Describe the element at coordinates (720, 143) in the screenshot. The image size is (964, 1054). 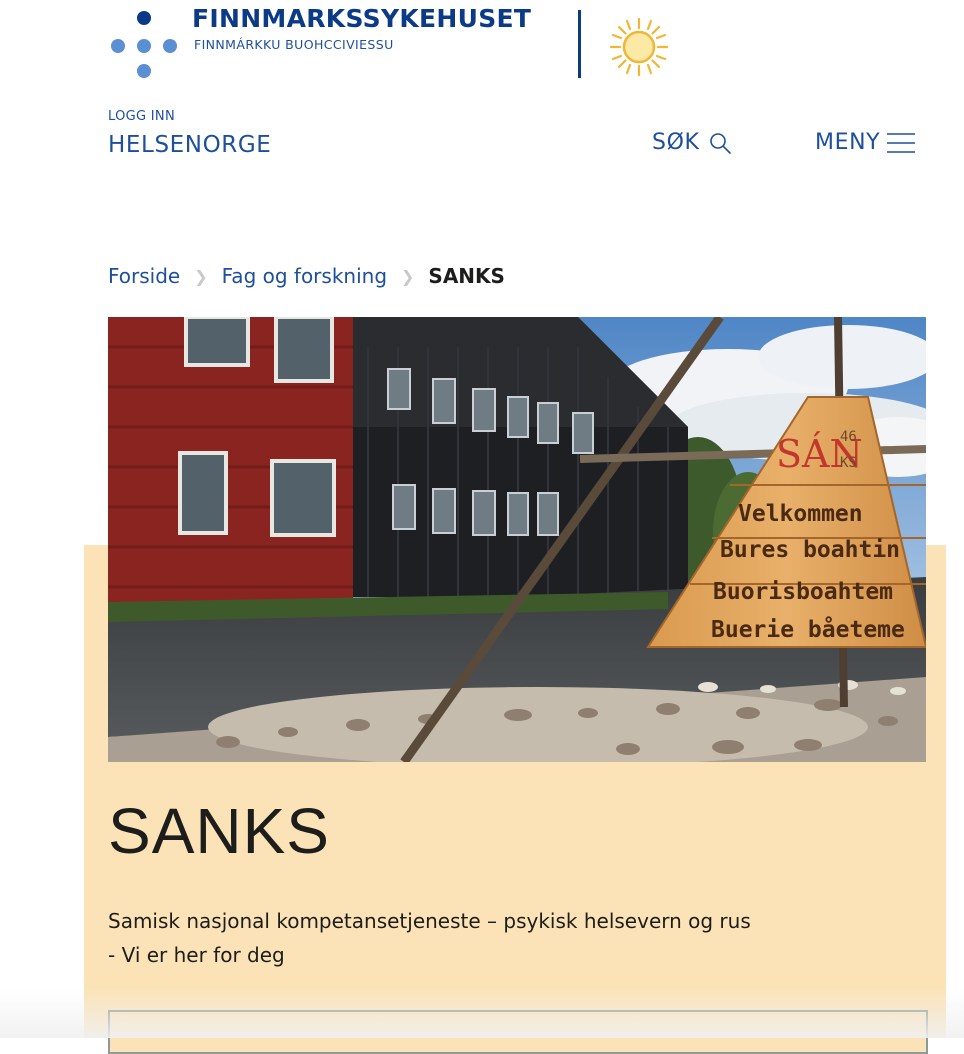
I see `search-icon` at that location.